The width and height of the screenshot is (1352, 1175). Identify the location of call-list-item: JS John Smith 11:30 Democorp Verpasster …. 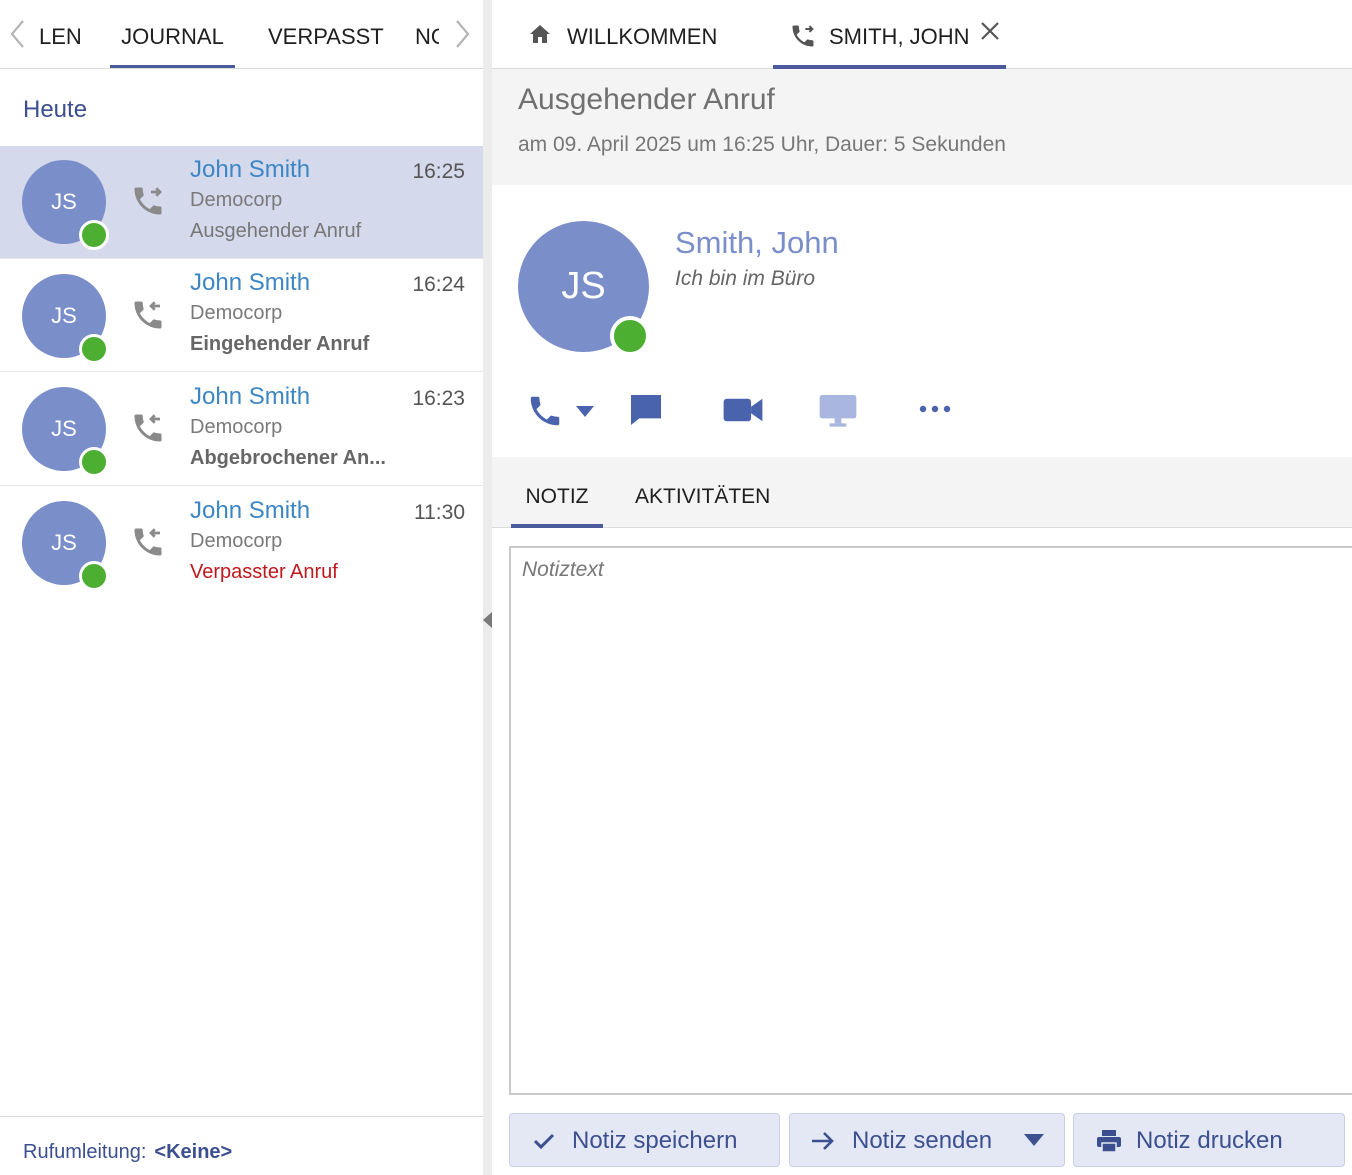
(241, 543).